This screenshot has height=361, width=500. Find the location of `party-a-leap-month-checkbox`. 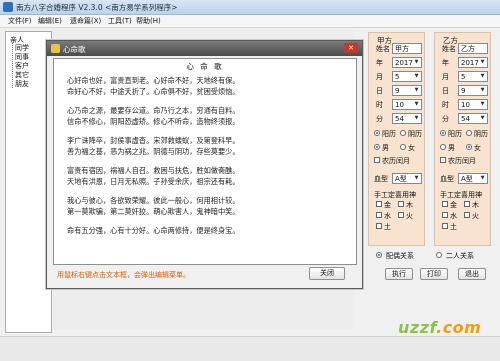

party-a-leap-month-checkbox is located at coordinates (377, 160).